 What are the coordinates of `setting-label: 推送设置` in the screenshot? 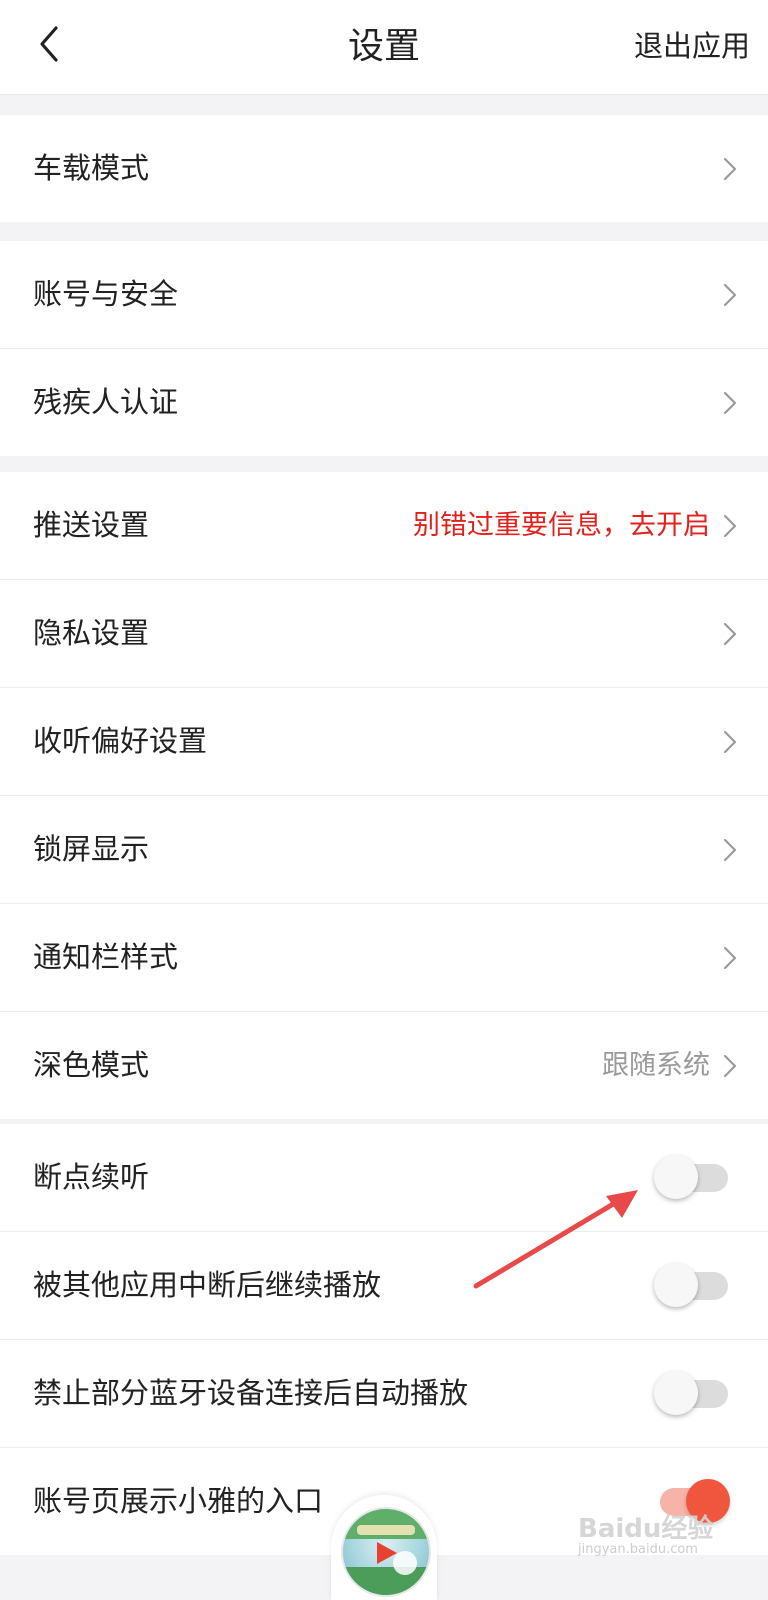 It's located at (91, 525).